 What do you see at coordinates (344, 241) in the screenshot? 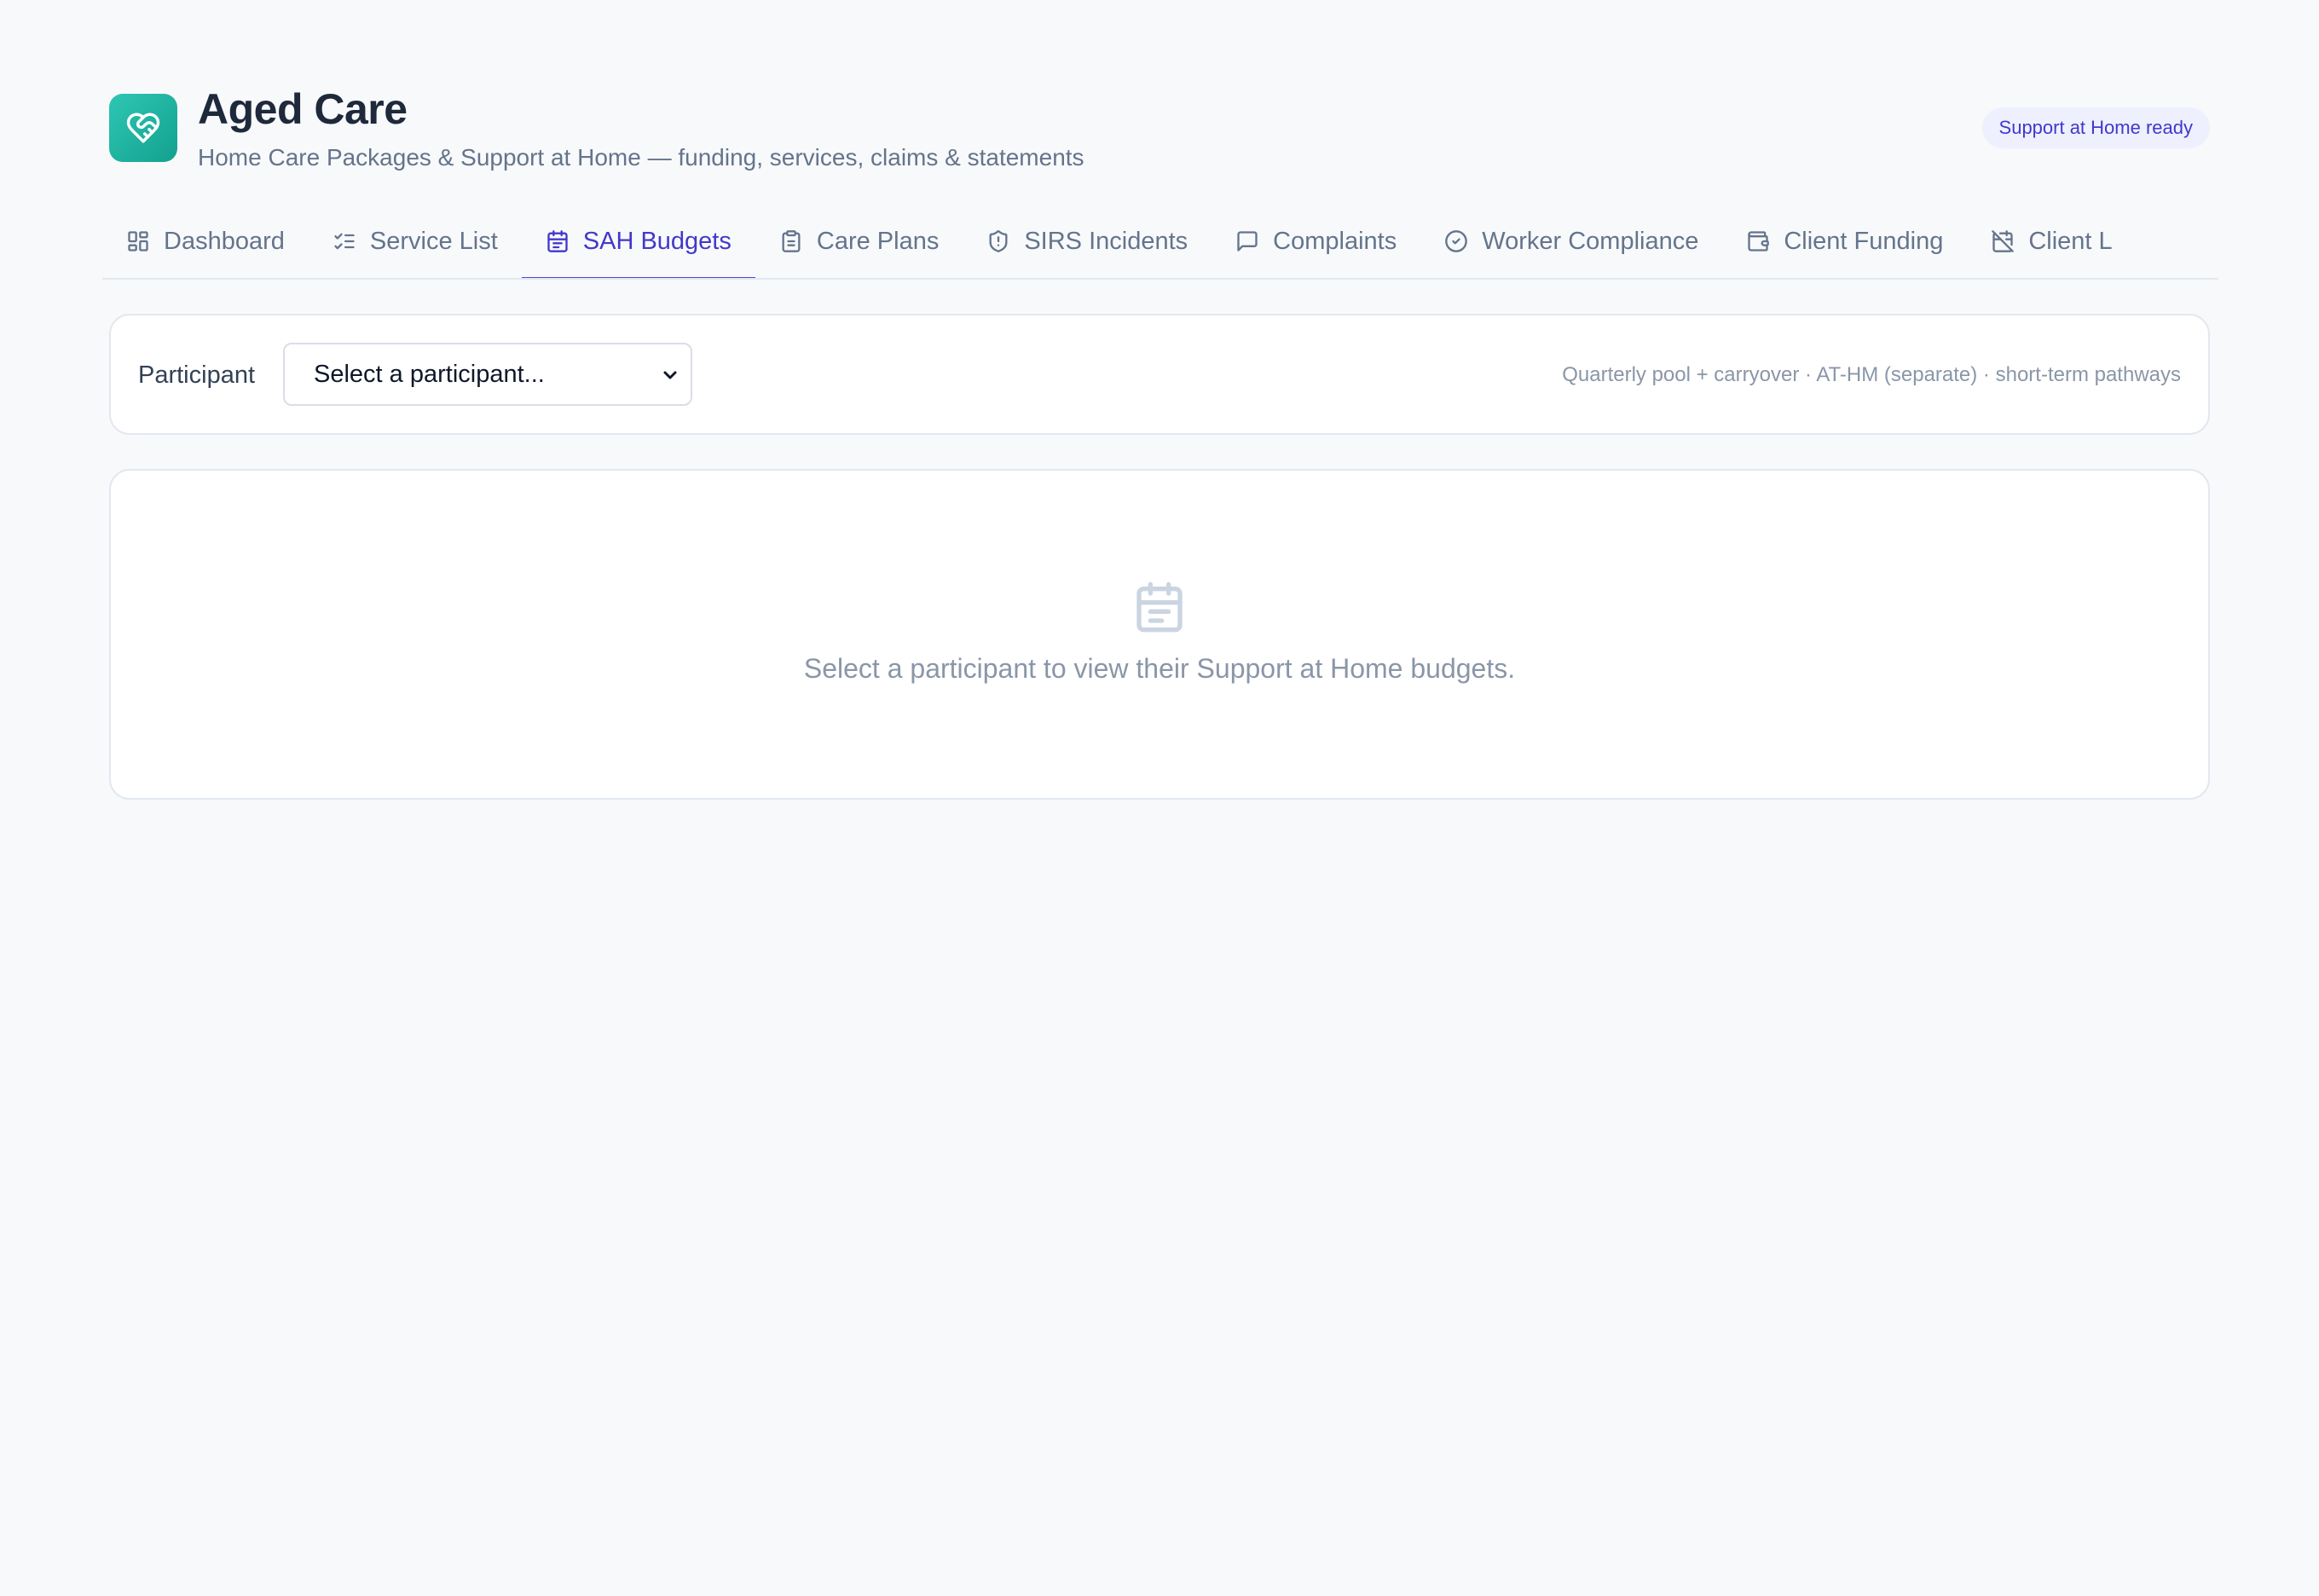
I see `list-checks-icon` at bounding box center [344, 241].